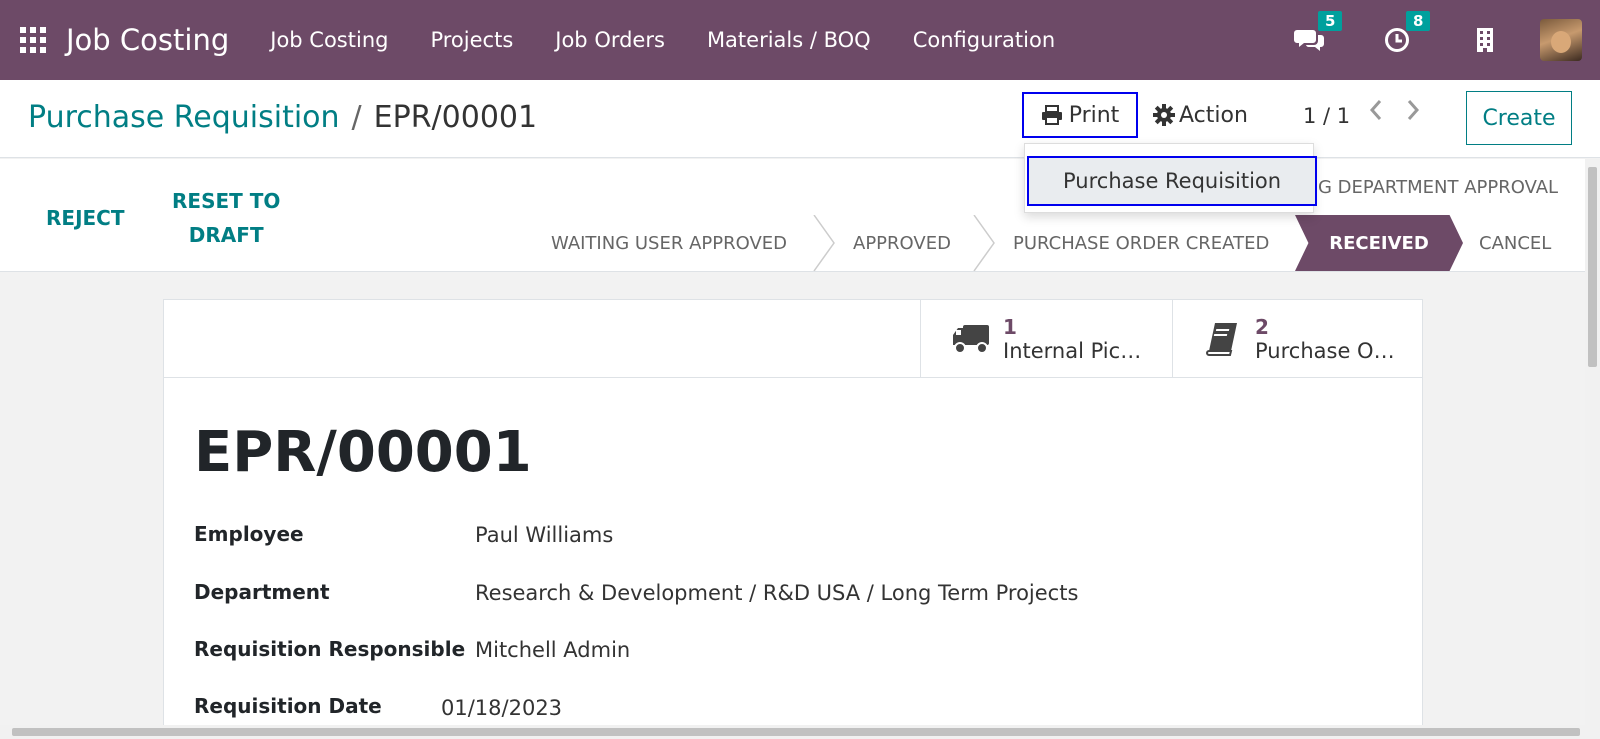 The height and width of the screenshot is (739, 1600). Describe the element at coordinates (984, 40) in the screenshot. I see `menu-configuration: Configuration` at that location.